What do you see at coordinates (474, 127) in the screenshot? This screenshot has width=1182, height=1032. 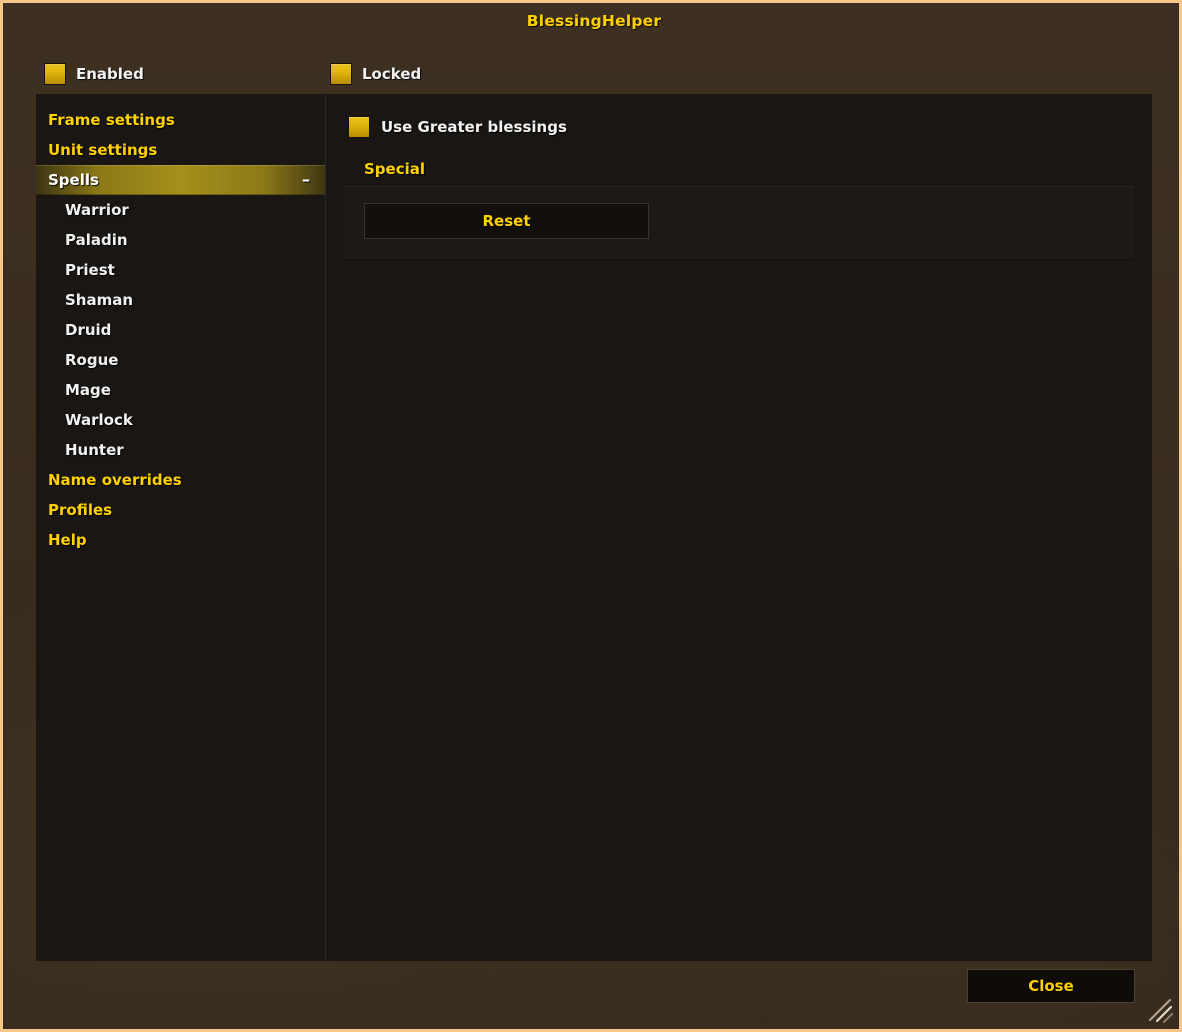 I see `use-greater-blessings-label: Use Greater blessings` at bounding box center [474, 127].